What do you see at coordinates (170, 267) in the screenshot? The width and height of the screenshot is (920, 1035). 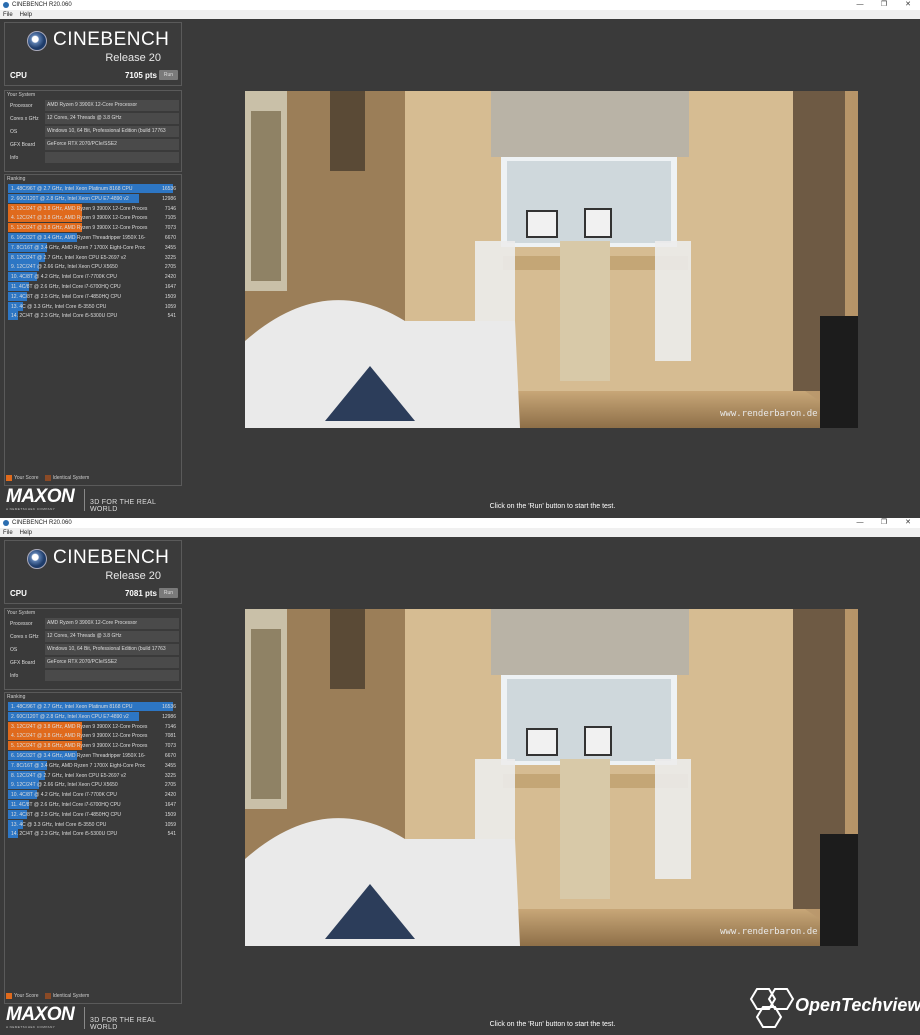 I see `ranking-score: 2705` at bounding box center [170, 267].